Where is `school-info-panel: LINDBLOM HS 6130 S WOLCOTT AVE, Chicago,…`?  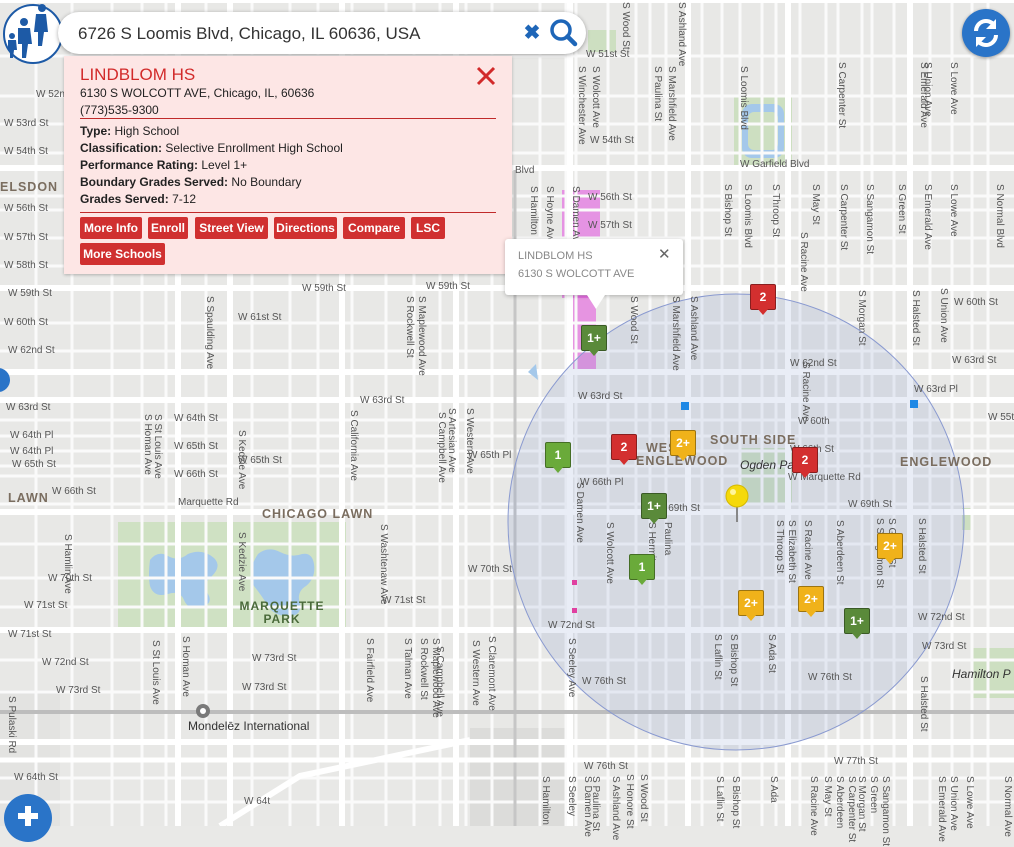 school-info-panel: LINDBLOM HS 6130 S WOLCOTT AVE, Chicago,… is located at coordinates (288, 165).